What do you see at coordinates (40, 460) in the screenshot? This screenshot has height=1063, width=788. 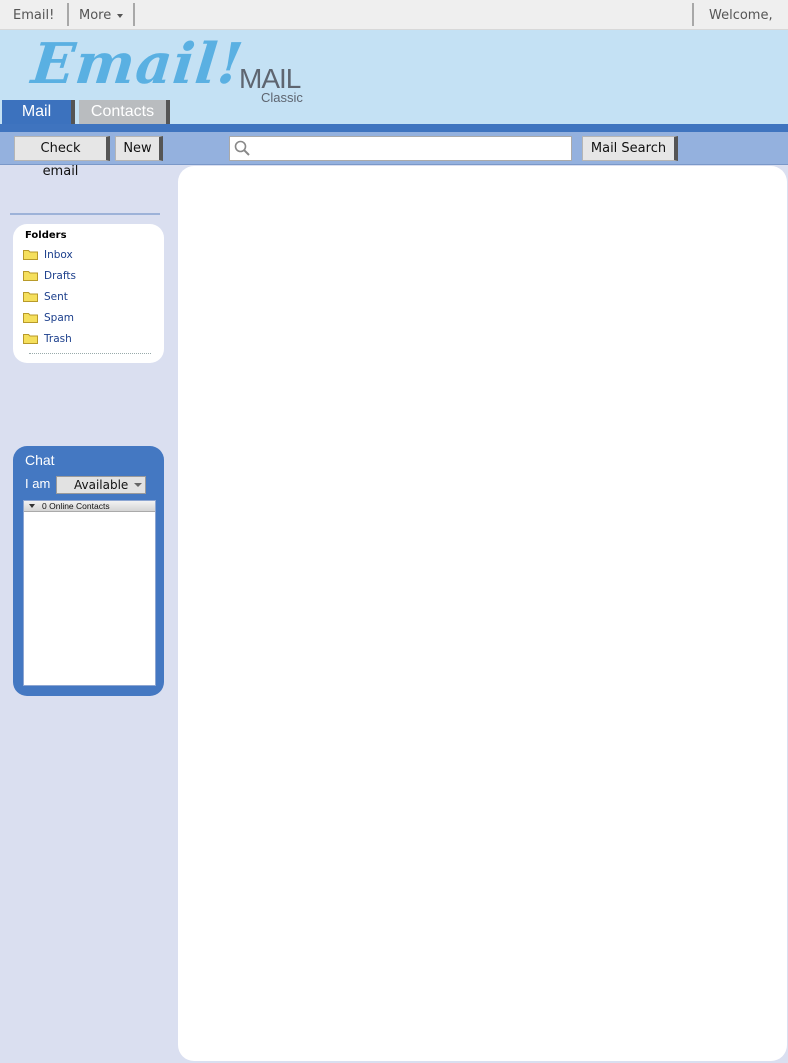 I see `chat-title: Chat` at bounding box center [40, 460].